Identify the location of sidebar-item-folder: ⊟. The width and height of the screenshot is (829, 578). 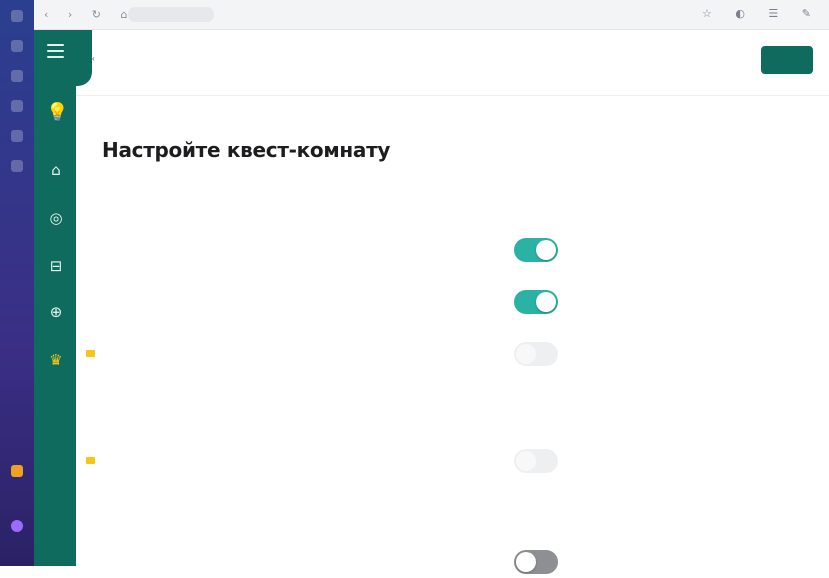
(56, 267).